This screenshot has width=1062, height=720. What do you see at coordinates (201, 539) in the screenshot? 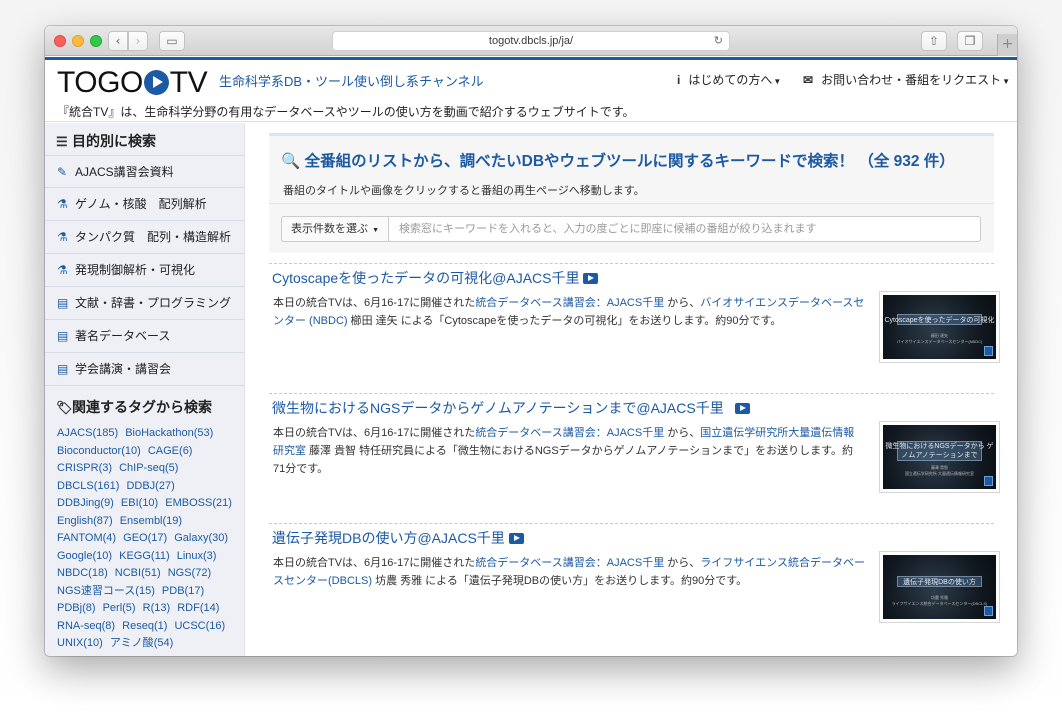
I see `tag-link: Galaxy(30)` at bounding box center [201, 539].